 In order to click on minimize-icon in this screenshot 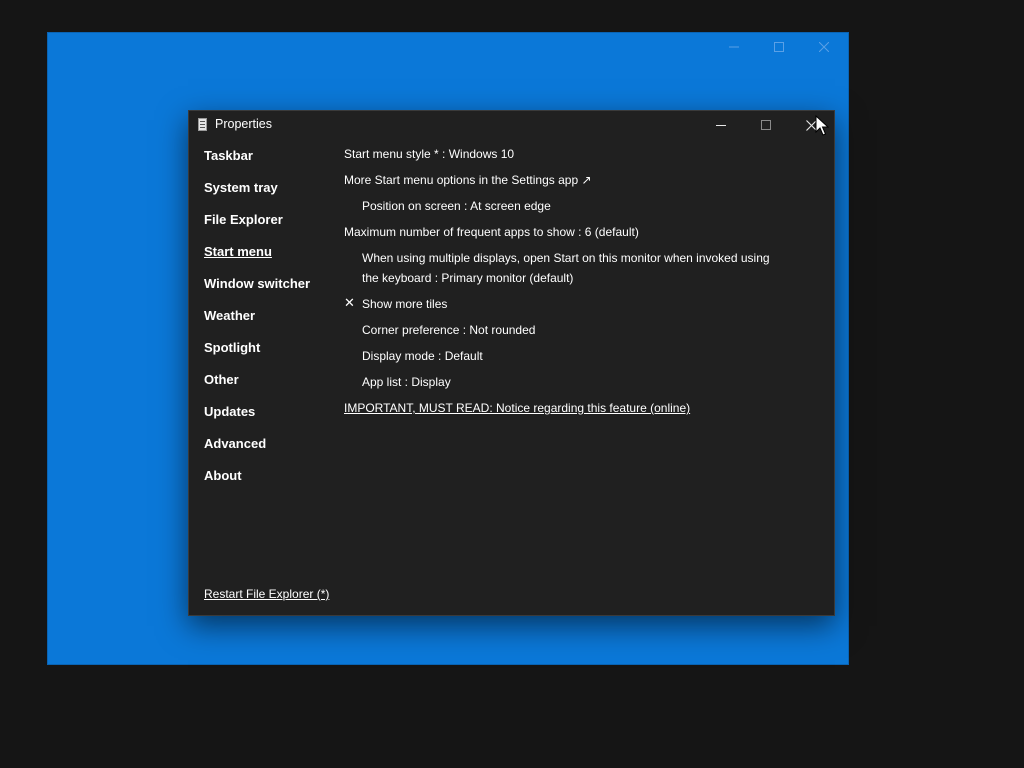, I will do `click(721, 125)`.